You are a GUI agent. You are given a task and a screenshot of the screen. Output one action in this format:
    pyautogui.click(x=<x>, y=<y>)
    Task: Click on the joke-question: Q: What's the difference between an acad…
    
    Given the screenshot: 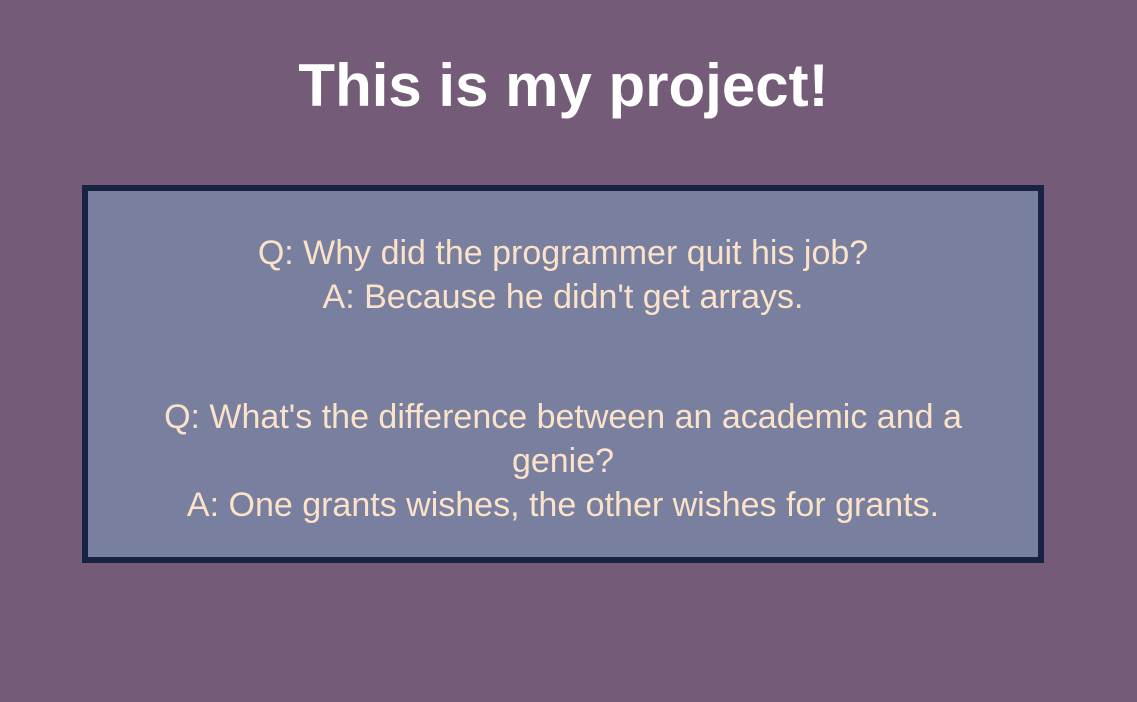 What is the action you would take?
    pyautogui.click(x=563, y=439)
    